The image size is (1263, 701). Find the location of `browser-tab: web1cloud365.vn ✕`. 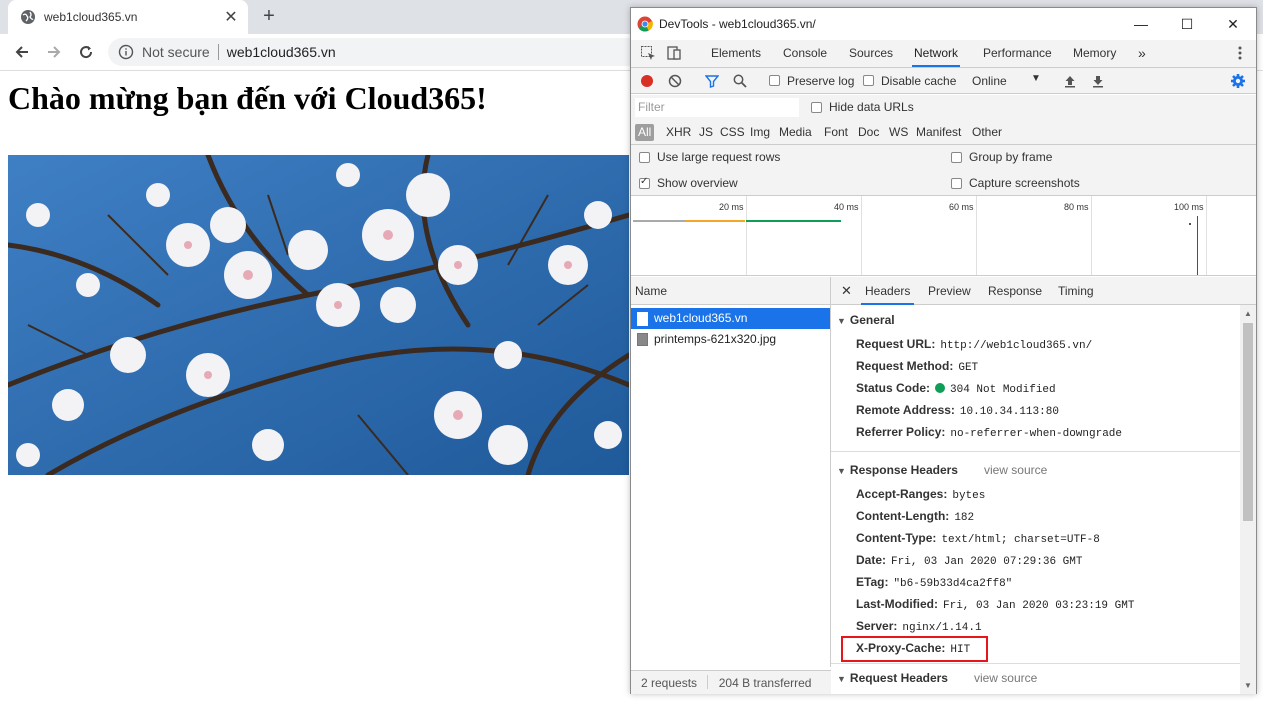

browser-tab: web1cloud365.vn ✕ is located at coordinates (128, 17).